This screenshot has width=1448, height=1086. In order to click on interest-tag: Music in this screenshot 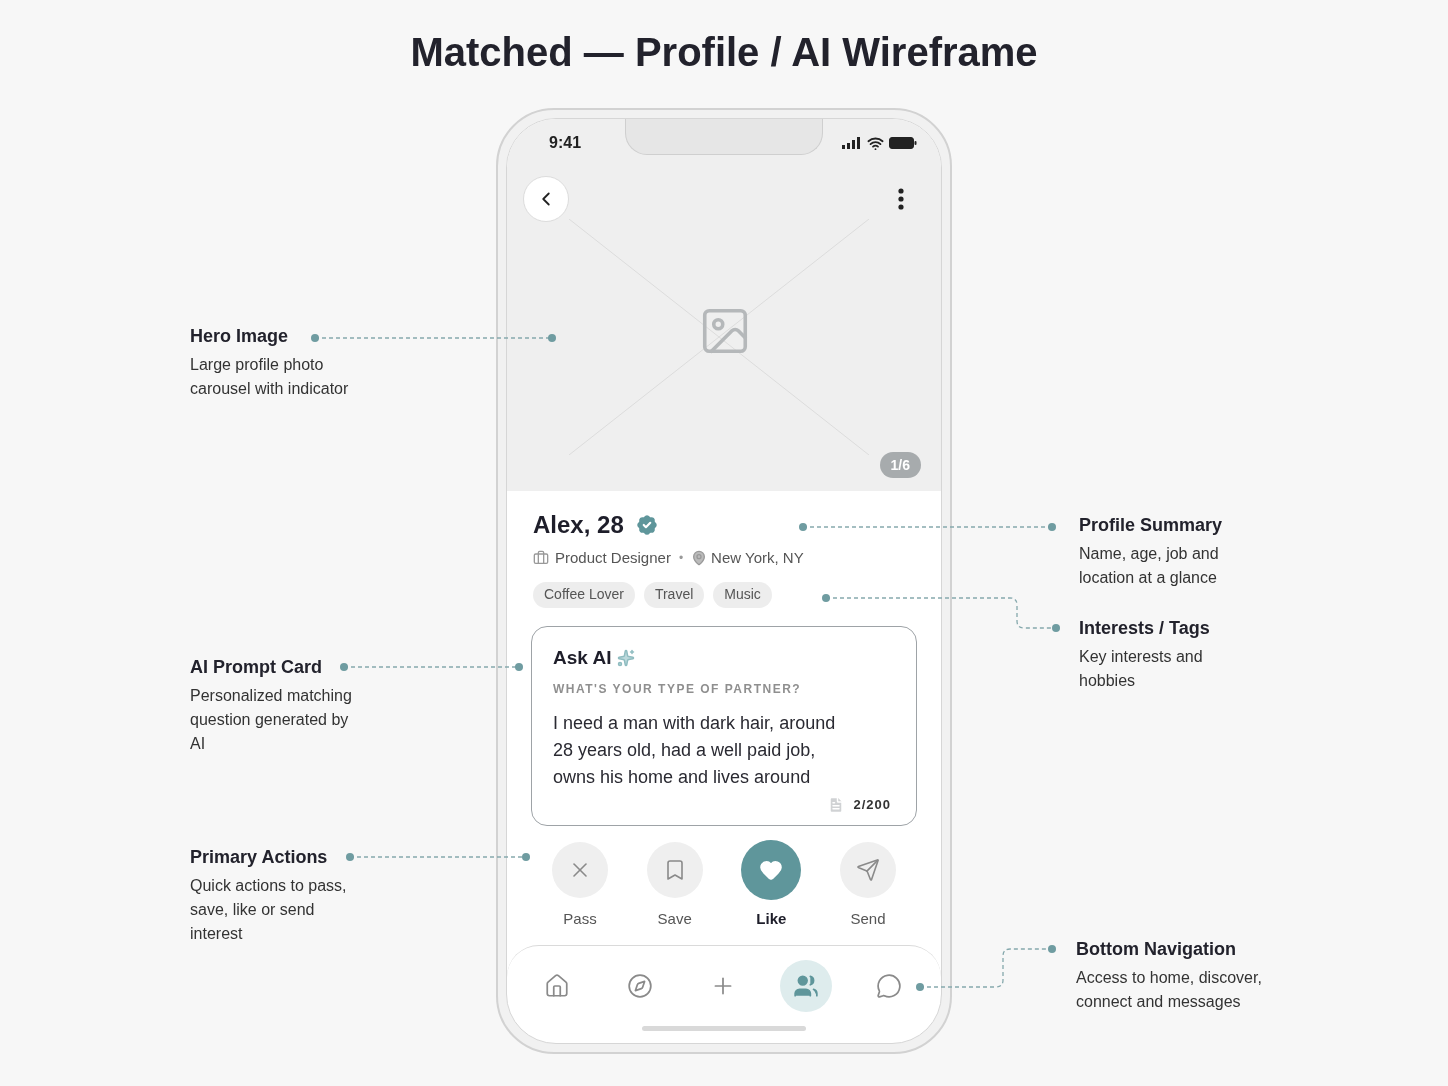, I will do `click(742, 594)`.